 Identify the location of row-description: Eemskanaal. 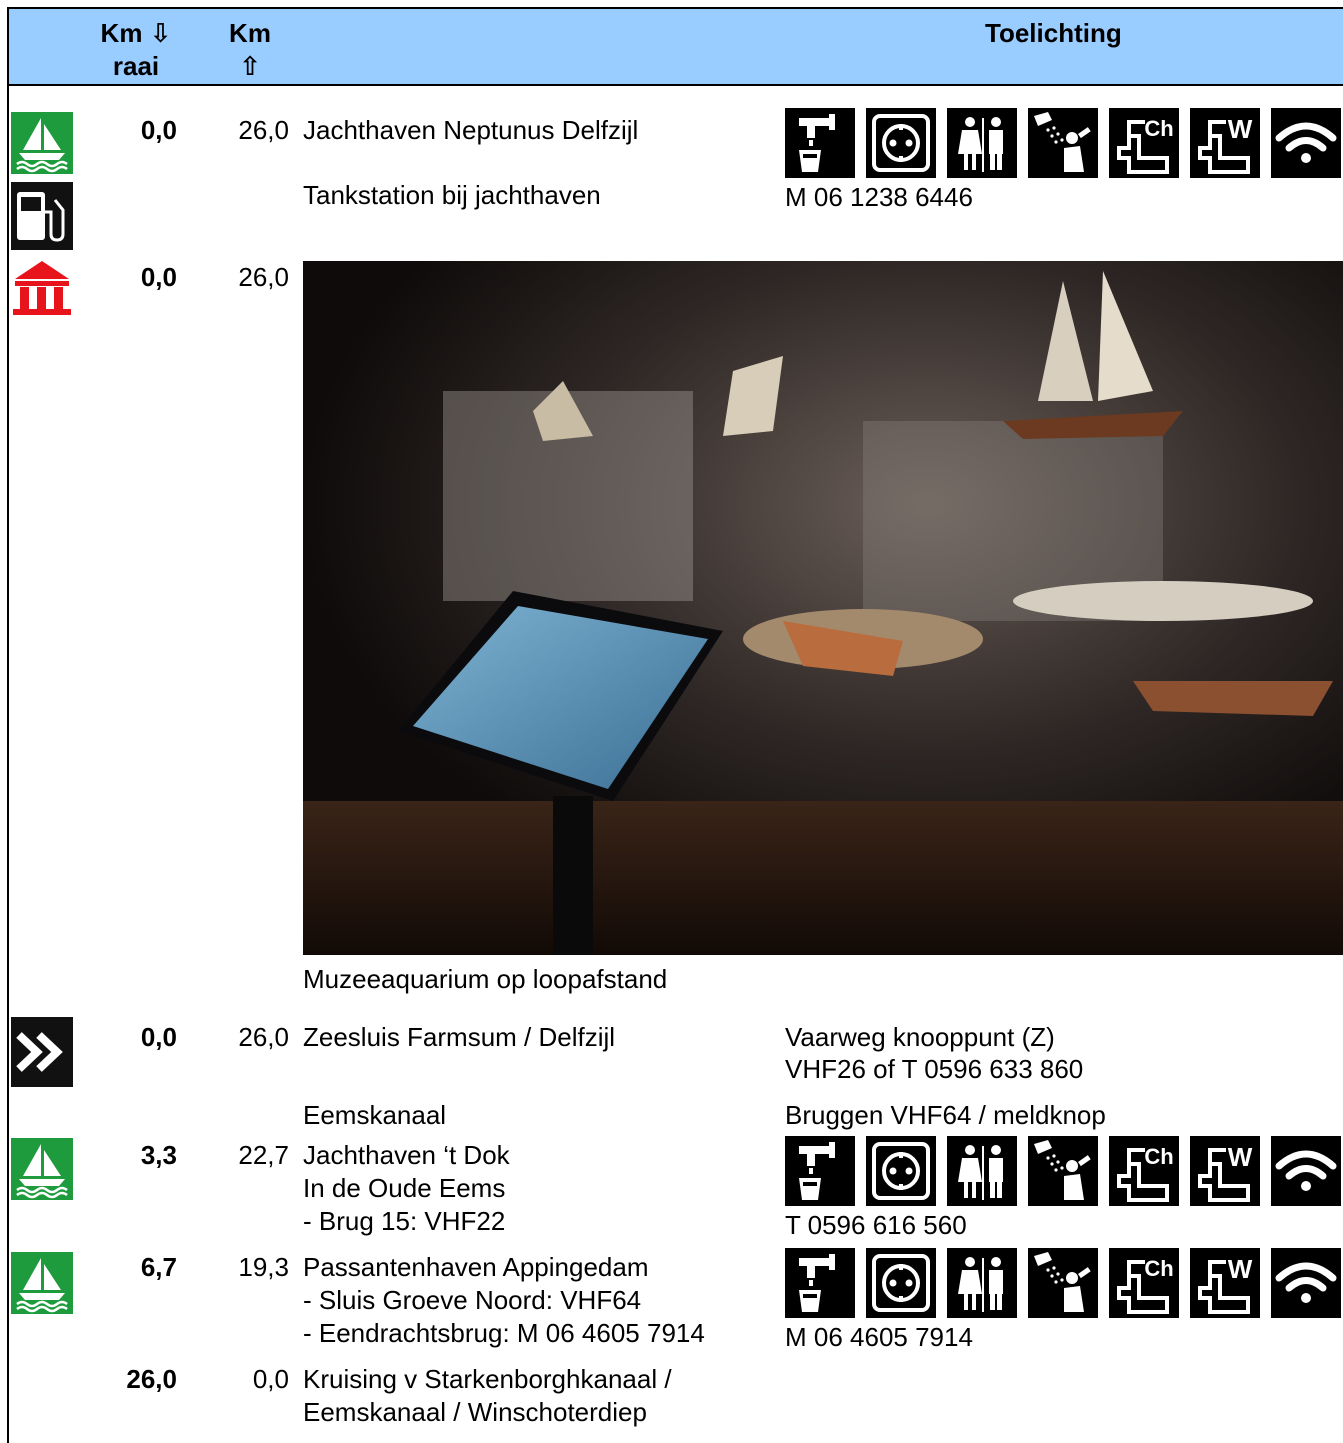
(375, 1115).